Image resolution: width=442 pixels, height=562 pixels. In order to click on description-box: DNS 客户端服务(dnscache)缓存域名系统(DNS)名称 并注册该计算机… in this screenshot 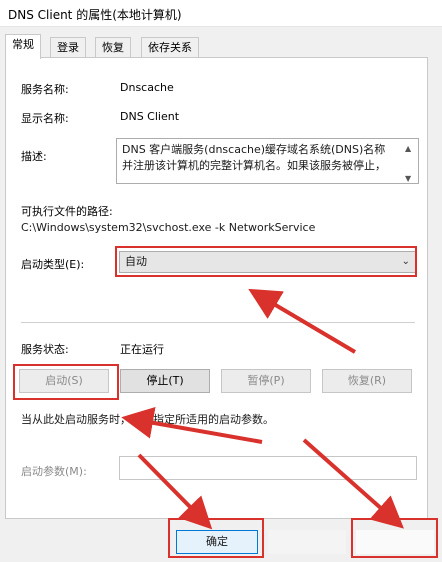, I will do `click(267, 161)`.